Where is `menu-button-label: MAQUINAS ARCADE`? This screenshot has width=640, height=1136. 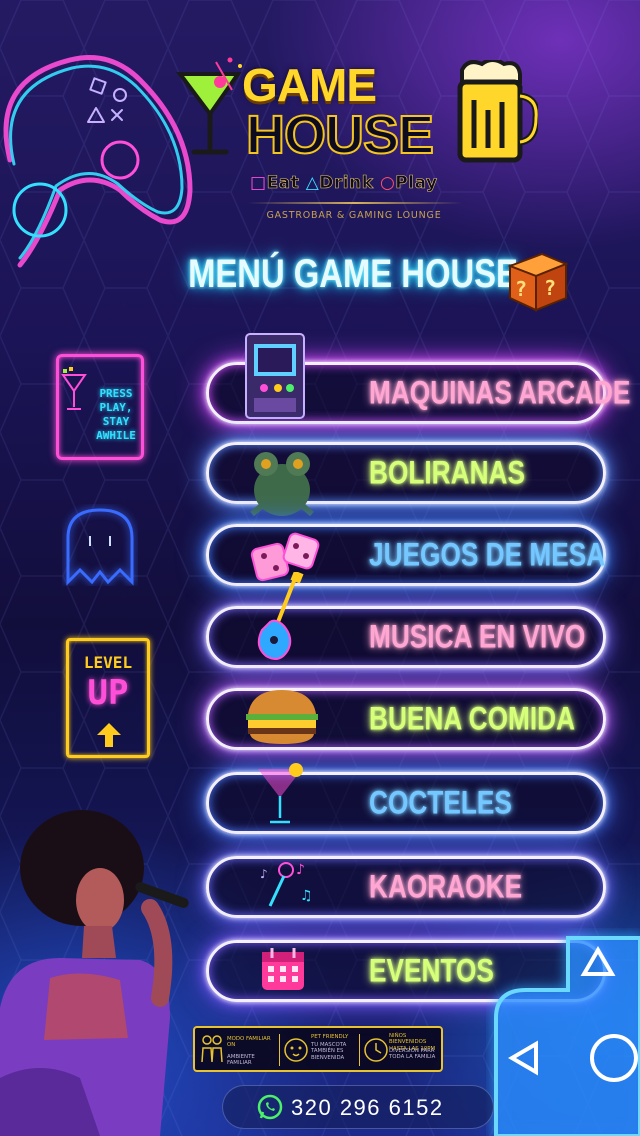
menu-button-label: MAQUINAS ARCADE is located at coordinates (500, 392).